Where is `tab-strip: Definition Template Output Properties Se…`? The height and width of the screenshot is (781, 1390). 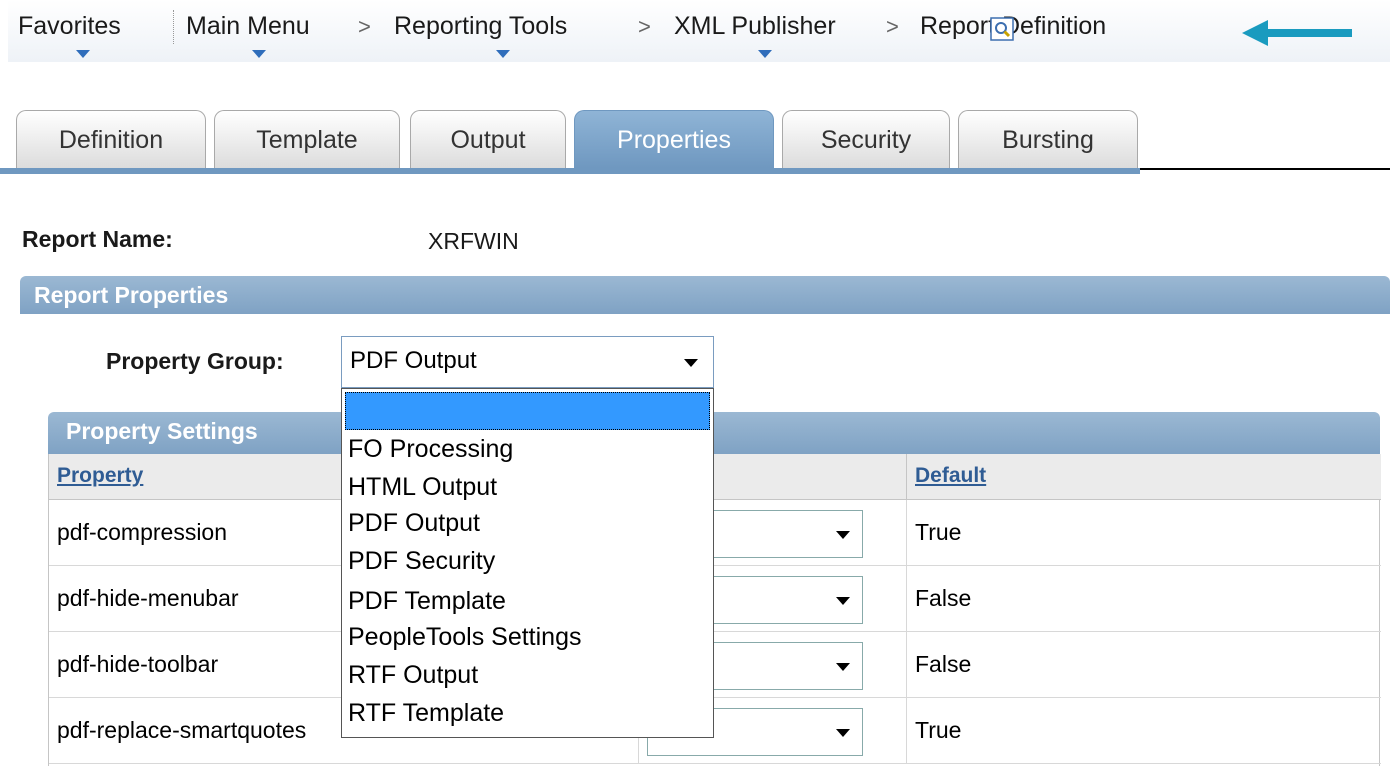 tab-strip: Definition Template Output Properties Se… is located at coordinates (695, 141).